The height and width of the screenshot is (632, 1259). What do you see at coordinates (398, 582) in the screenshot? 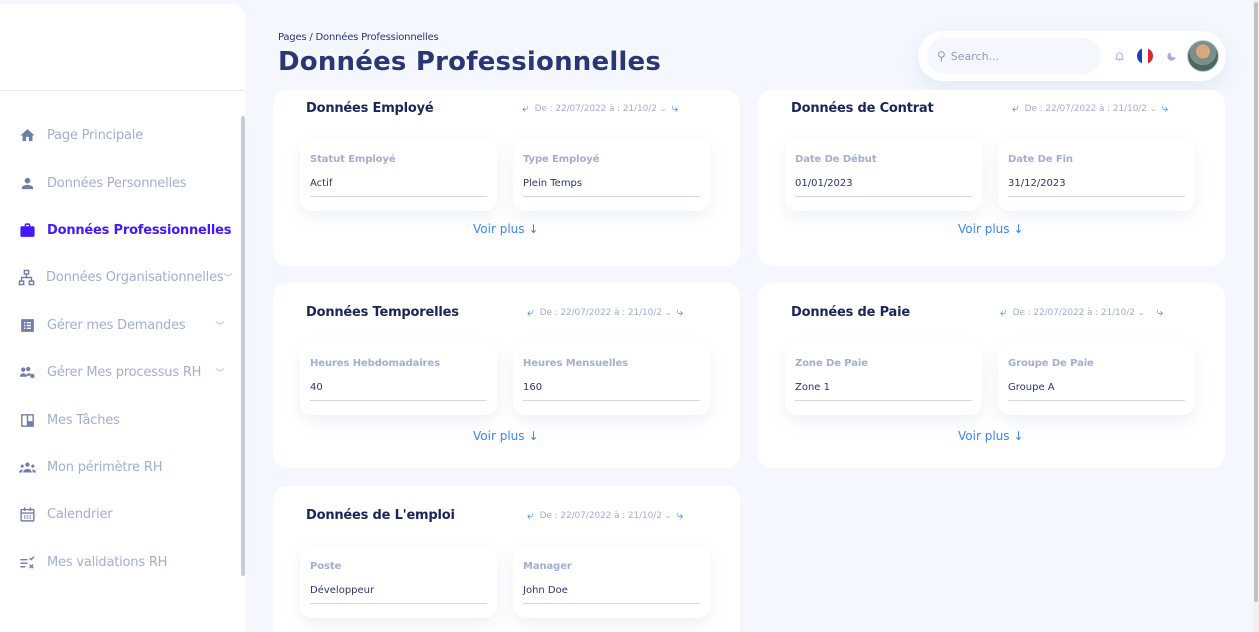
I see `field-poste: Poste Développeur` at bounding box center [398, 582].